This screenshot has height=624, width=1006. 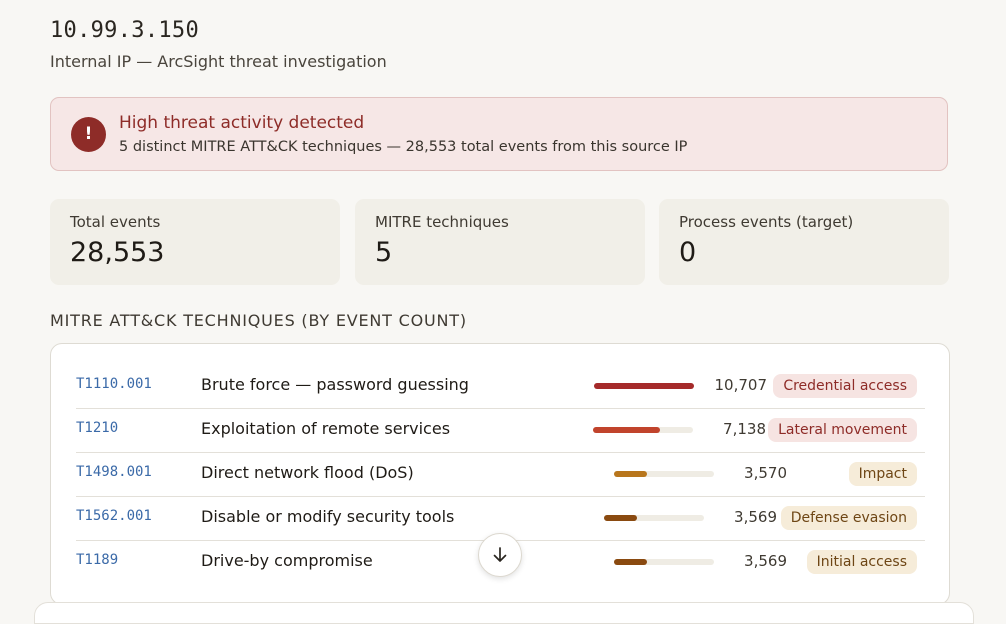 What do you see at coordinates (744, 429) in the screenshot?
I see `event-count: 7,138` at bounding box center [744, 429].